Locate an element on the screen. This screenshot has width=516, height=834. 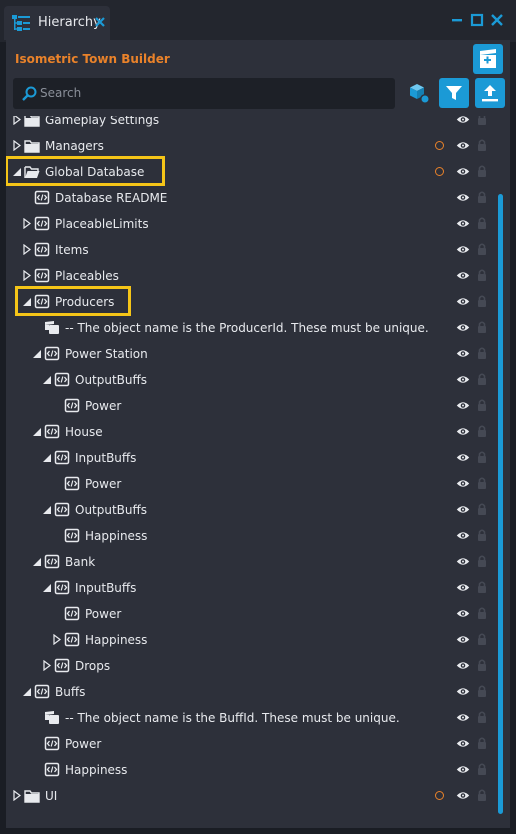
tree-row: Items is located at coordinates (258, 250).